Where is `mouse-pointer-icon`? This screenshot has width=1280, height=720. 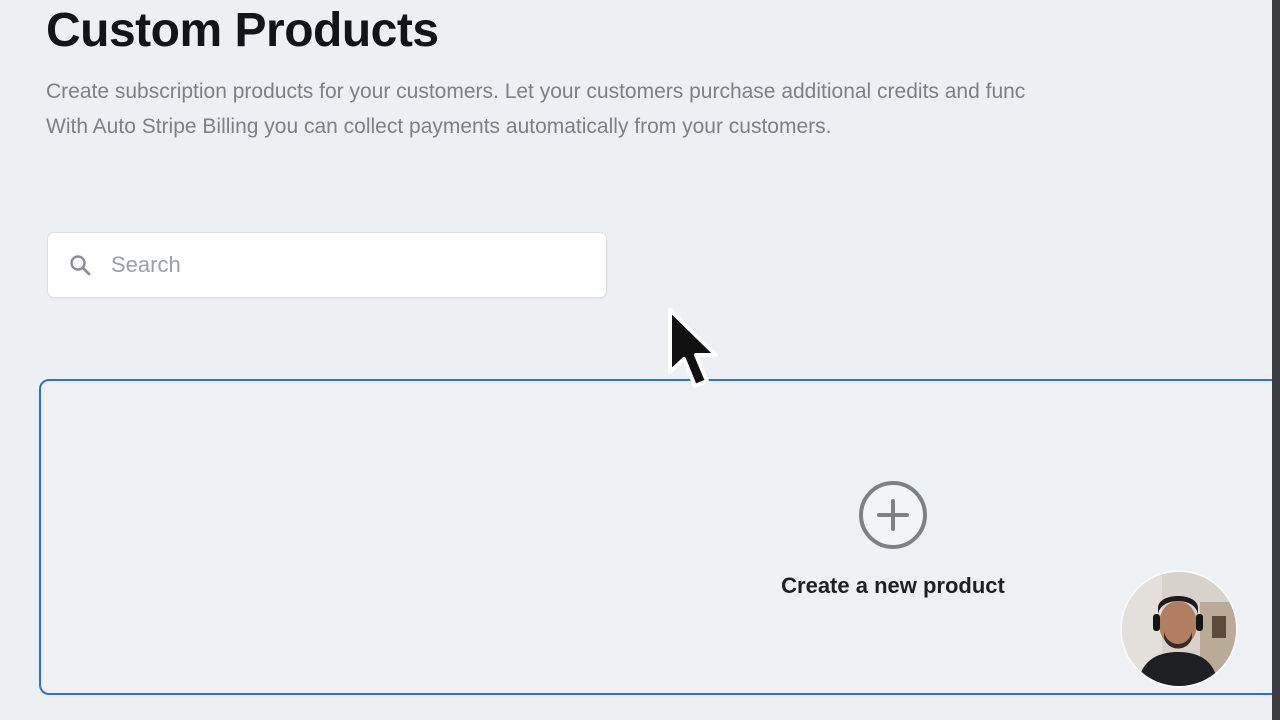 mouse-pointer-icon is located at coordinates (696, 352).